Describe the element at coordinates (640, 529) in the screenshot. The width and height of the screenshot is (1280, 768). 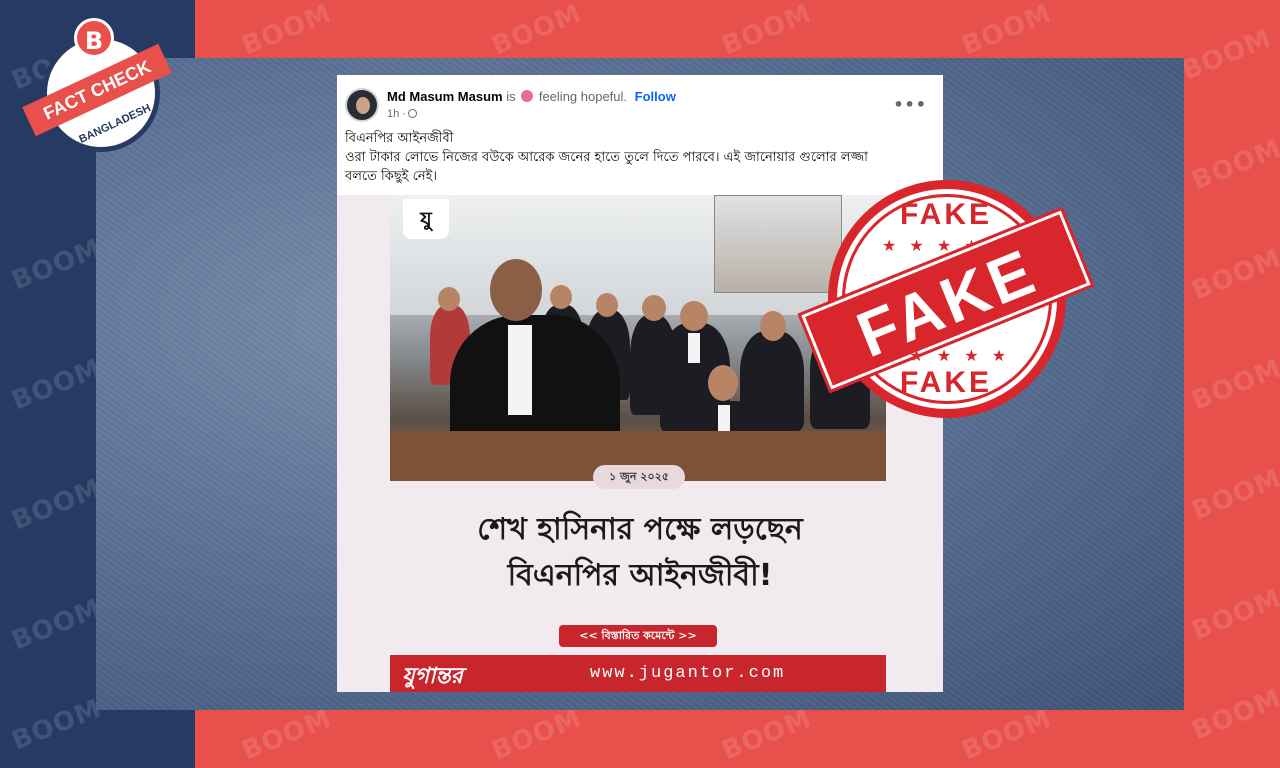
I see `headline-line: শেখ হাসিনার পক্ষে লড়ছেন` at that location.